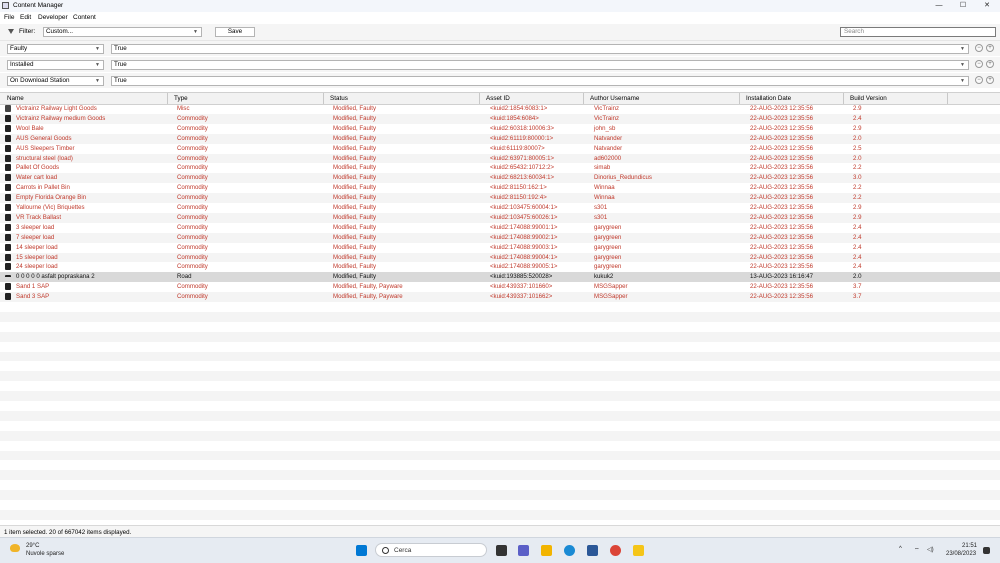 The image size is (1000, 563). I want to click on column-author: Author Username, so click(614, 98).